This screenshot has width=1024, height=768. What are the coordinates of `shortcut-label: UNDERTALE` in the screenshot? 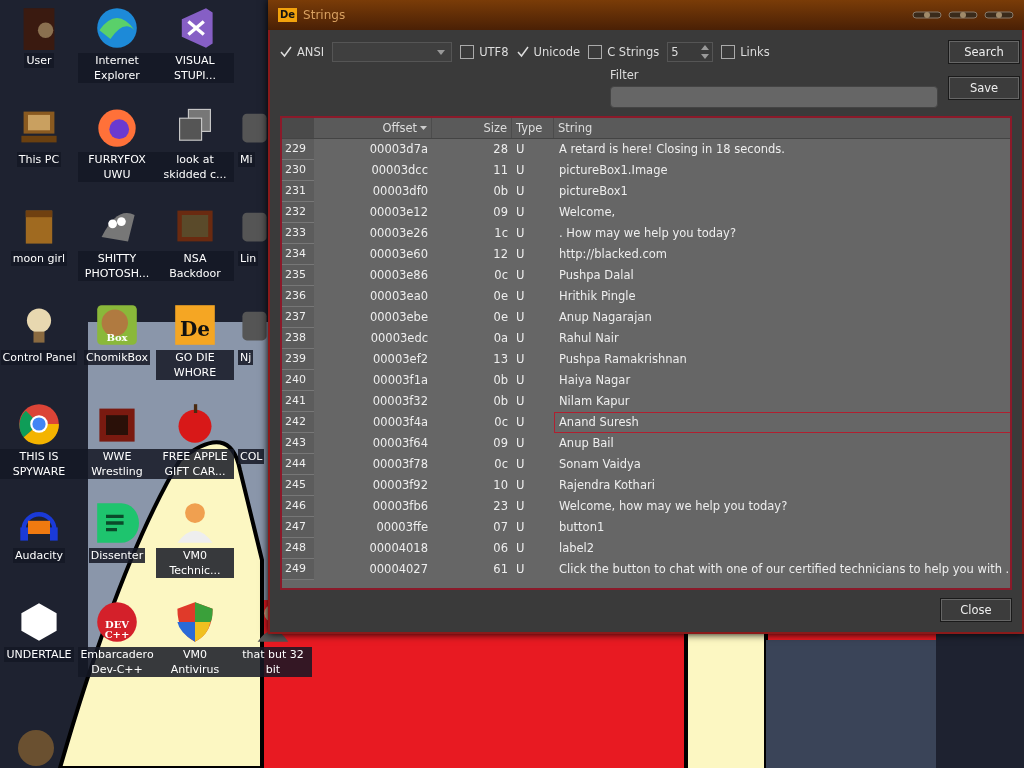 It's located at (39, 654).